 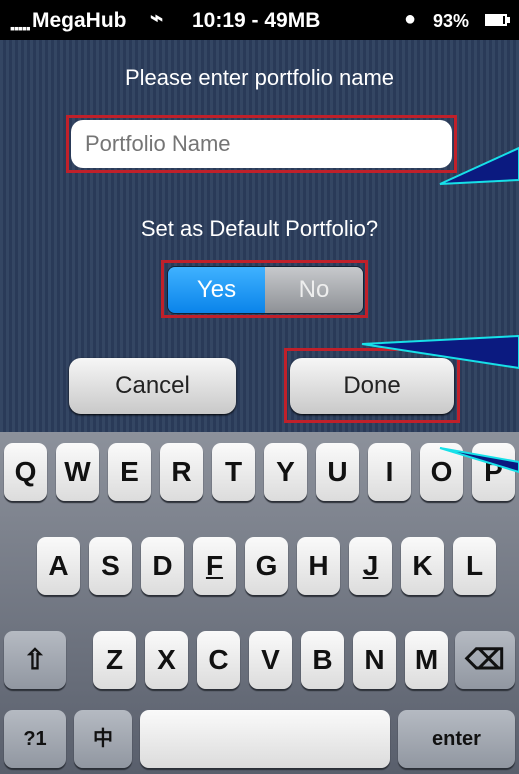 What do you see at coordinates (451, 21) in the screenshot?
I see `battery-percentage: 93%` at bounding box center [451, 21].